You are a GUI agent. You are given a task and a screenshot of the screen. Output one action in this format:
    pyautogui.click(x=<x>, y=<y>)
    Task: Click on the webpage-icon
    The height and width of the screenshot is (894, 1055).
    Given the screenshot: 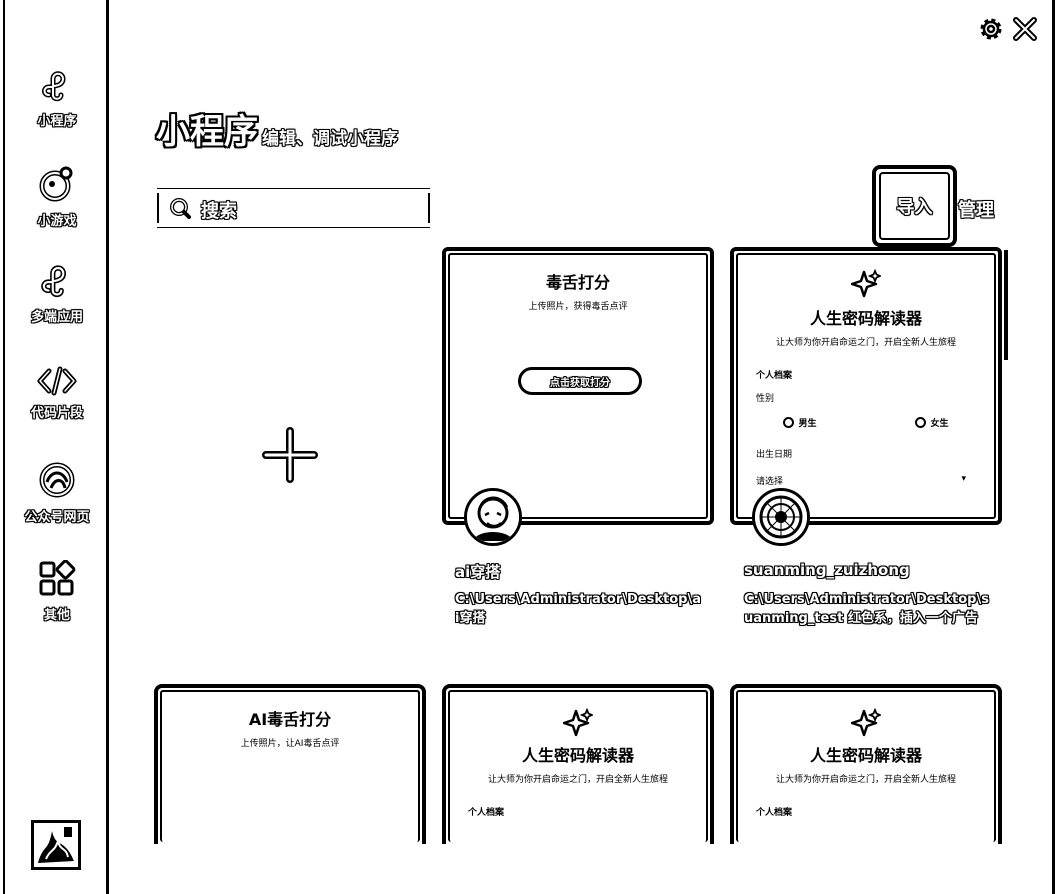 What is the action you would take?
    pyautogui.click(x=57, y=480)
    